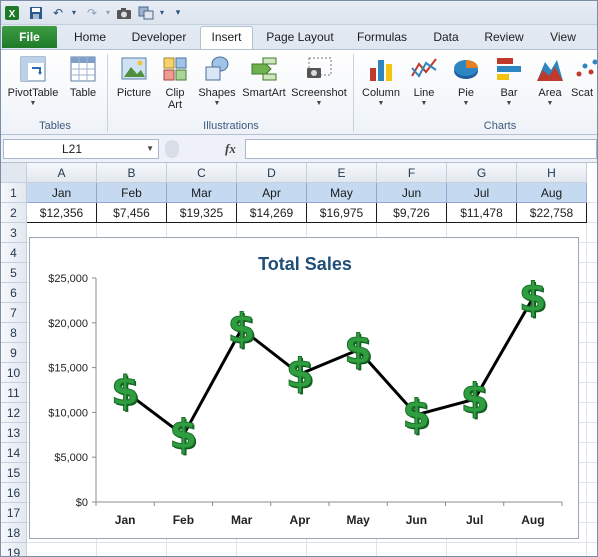 This screenshot has width=598, height=557. I want to click on column-header: A, so click(62, 173).